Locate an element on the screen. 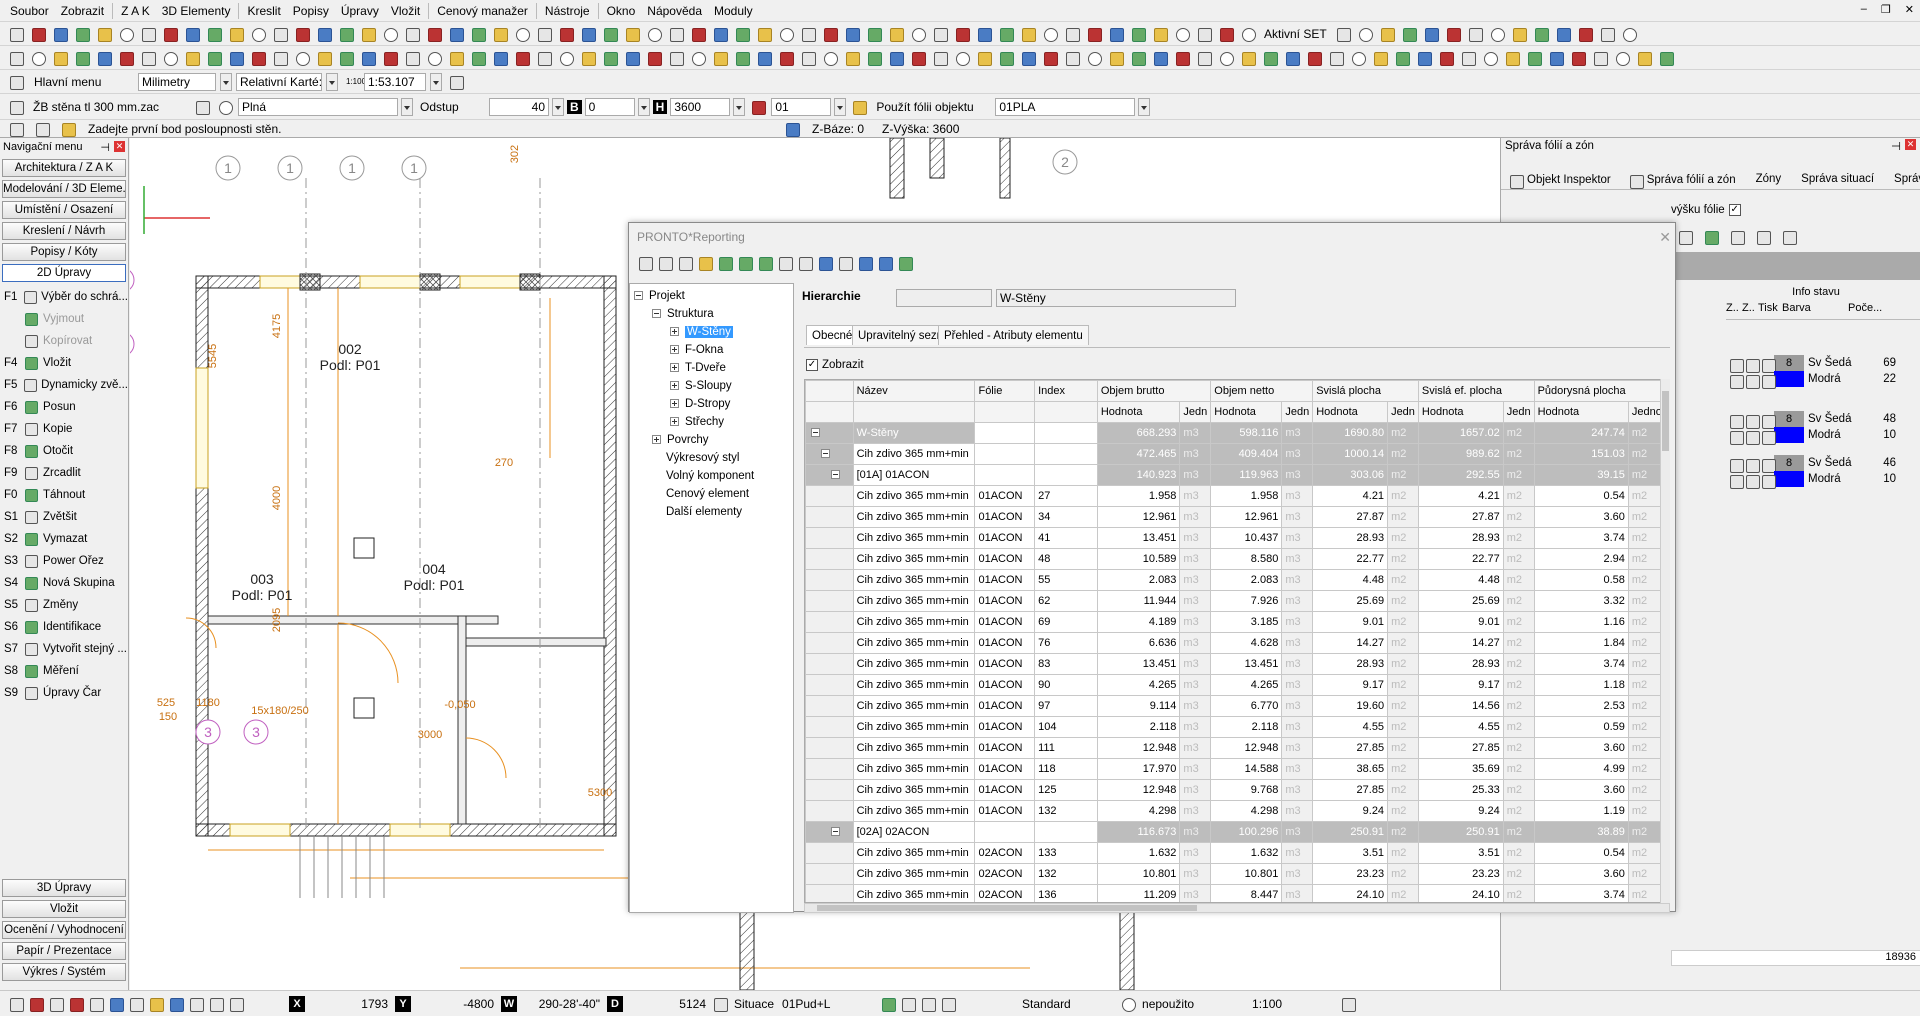 The width and height of the screenshot is (1920, 1016). track-icon is located at coordinates (96, 1004).